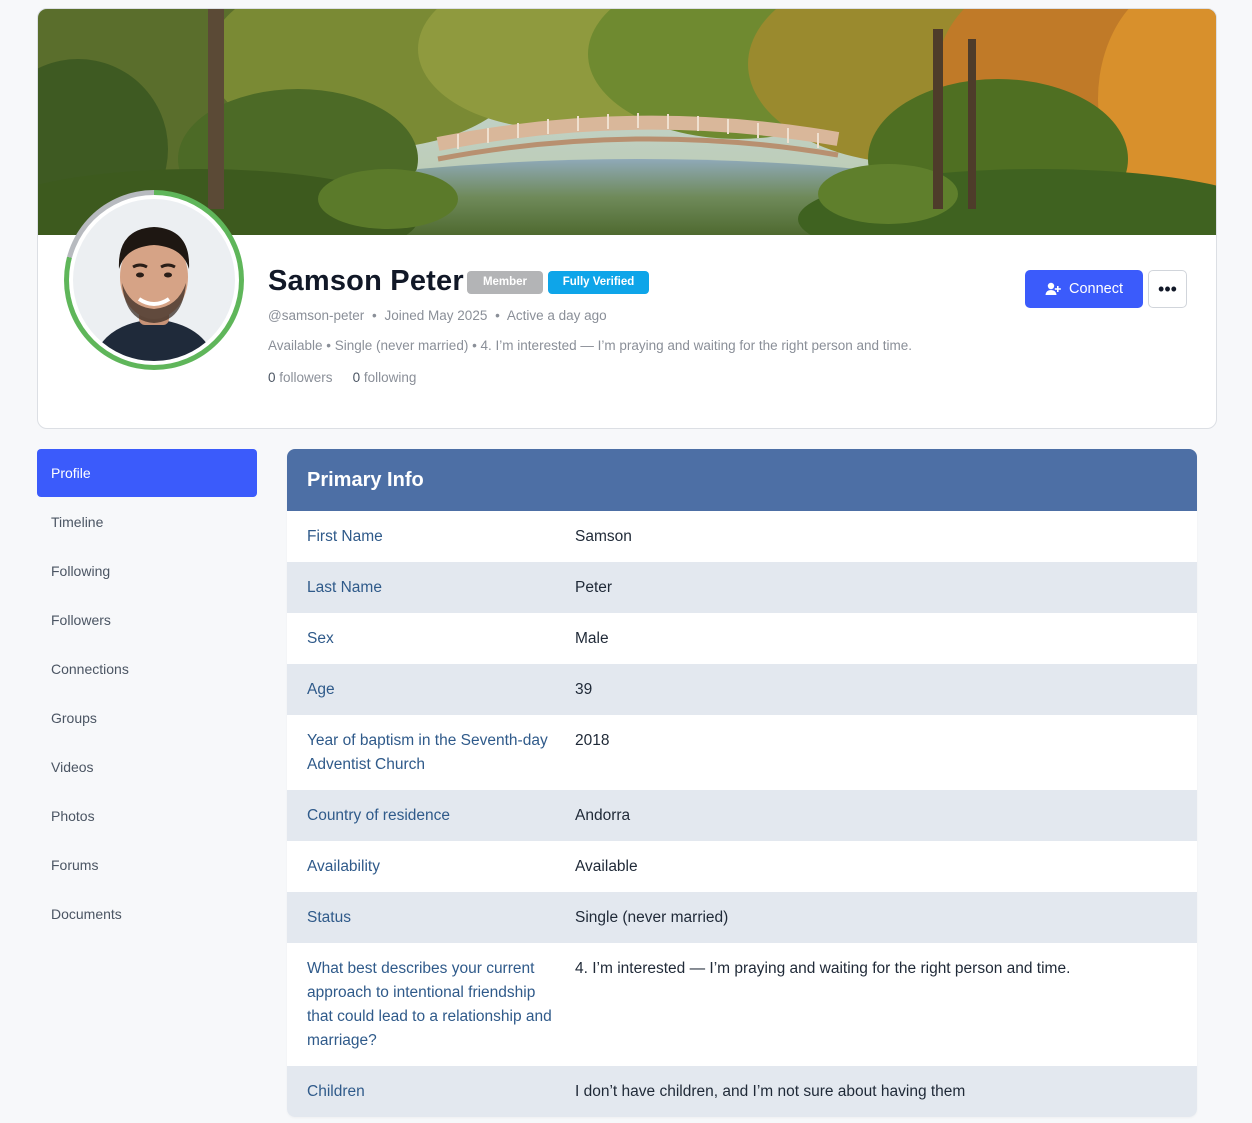  I want to click on avatar-ring, so click(154, 280).